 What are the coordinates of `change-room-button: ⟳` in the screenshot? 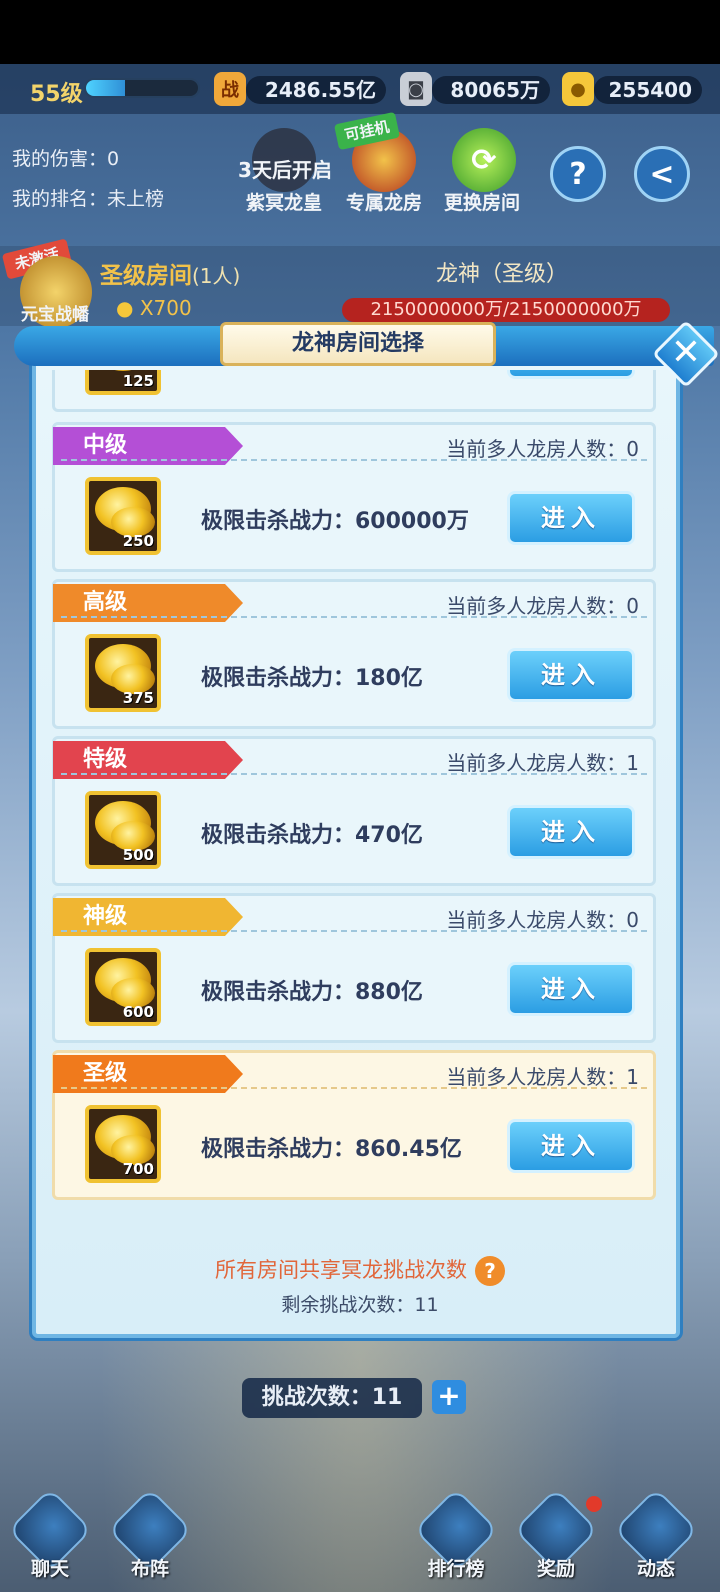 It's located at (484, 160).